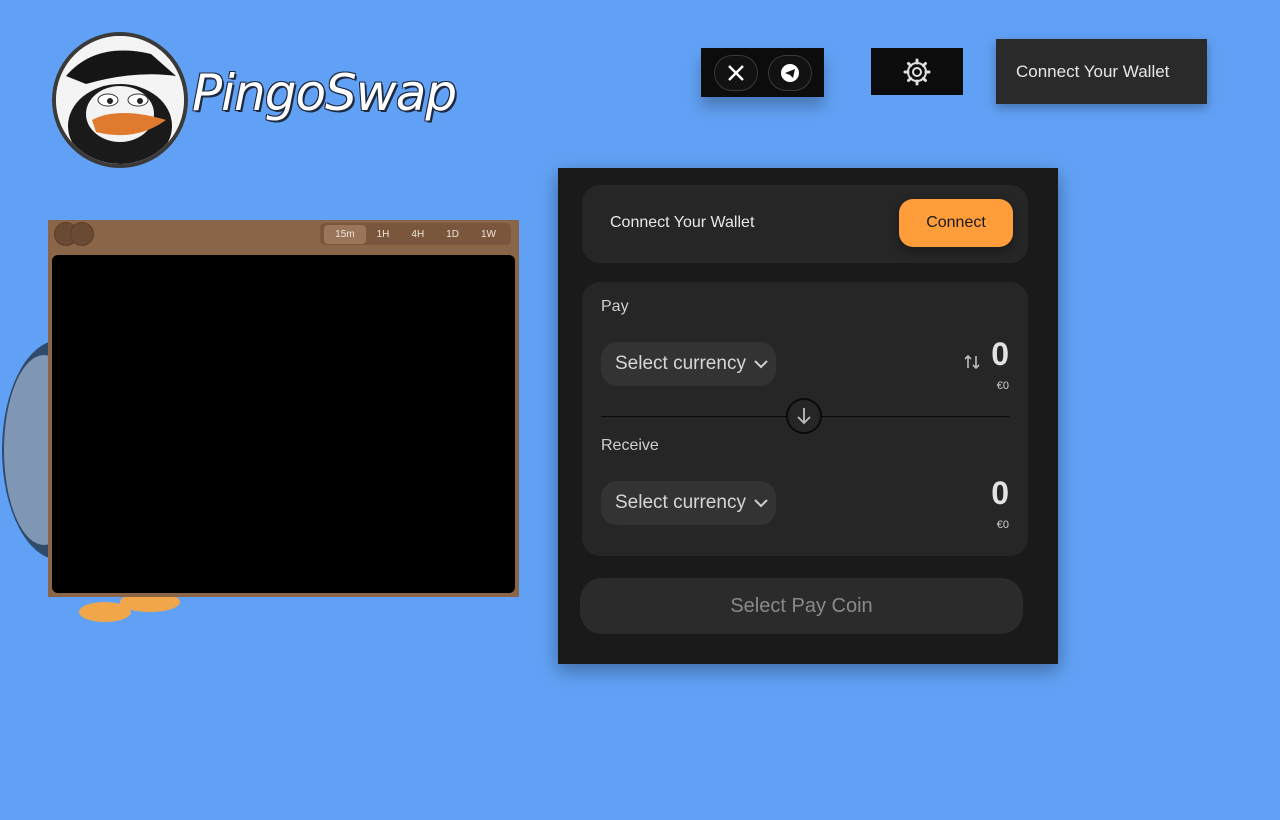  Describe the element at coordinates (383, 234) in the screenshot. I see `timeframe-1h: 1H` at that location.